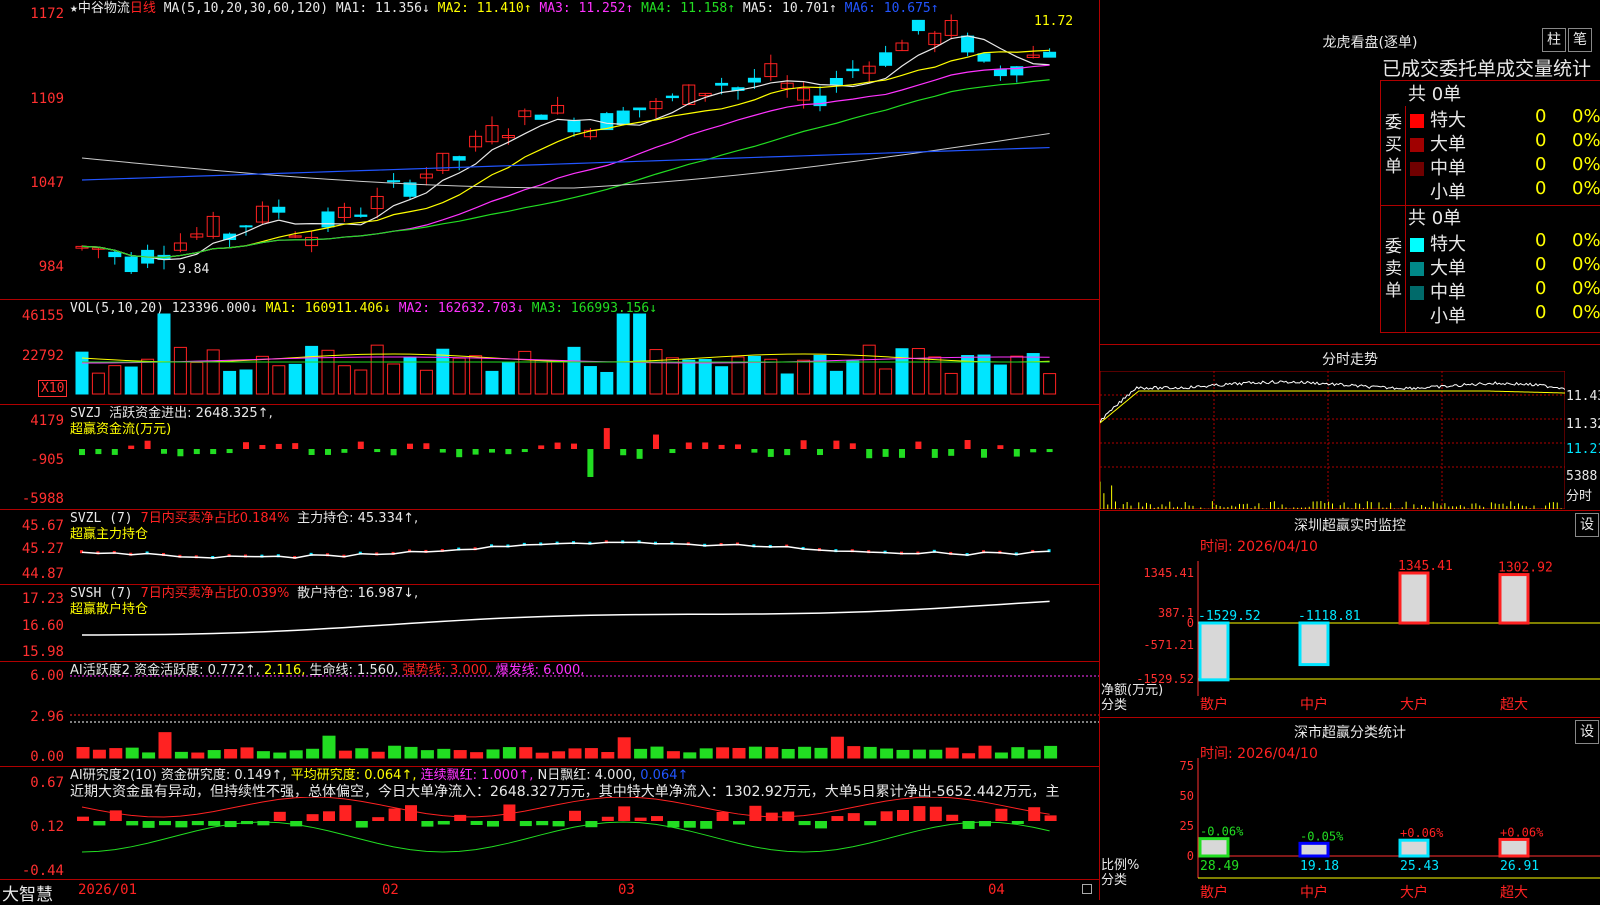 The image size is (1600, 905). I want to click on sz-class-title: 深市超赢分类统计, so click(1350, 733).